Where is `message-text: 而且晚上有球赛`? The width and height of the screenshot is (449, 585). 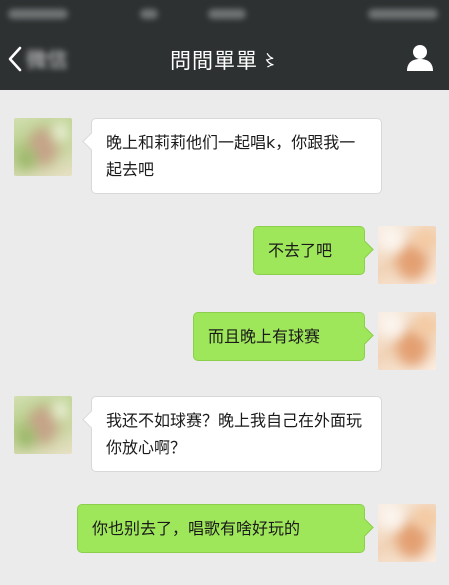 message-text: 而且晚上有球赛 is located at coordinates (264, 336).